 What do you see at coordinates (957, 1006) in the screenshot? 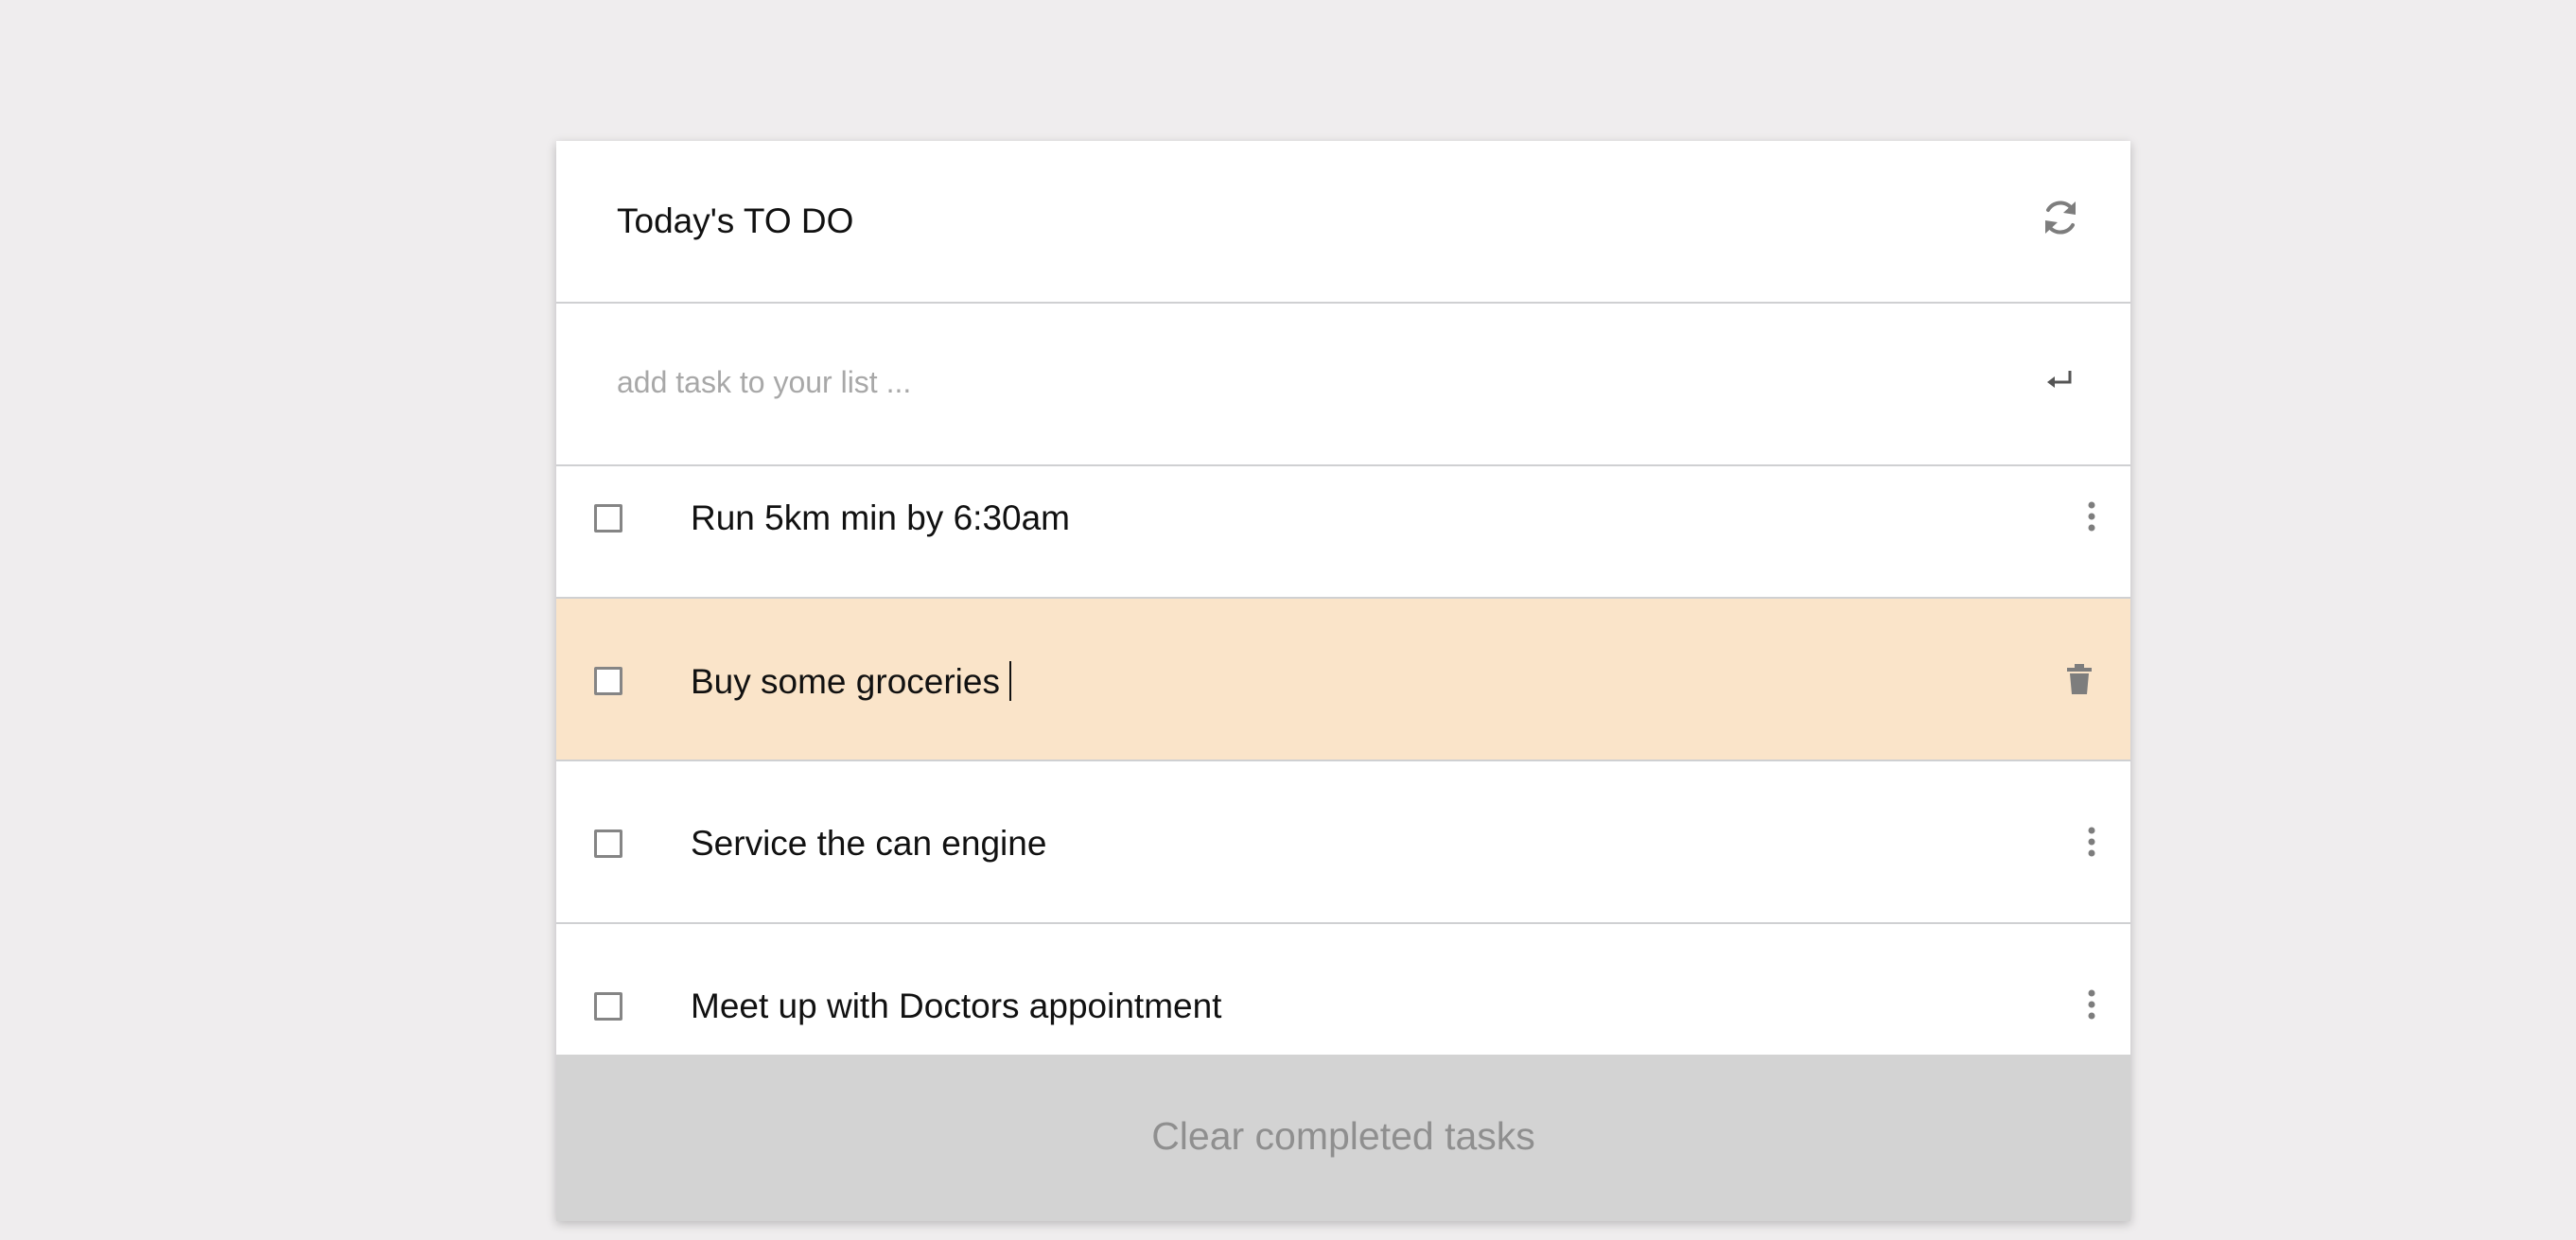
I see `task-text: Meet up with Doctors appointment` at bounding box center [957, 1006].